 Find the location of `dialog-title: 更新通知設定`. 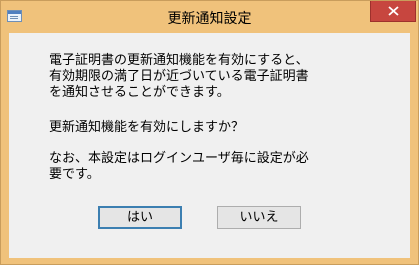

dialog-title: 更新通知設定 is located at coordinates (209, 19).